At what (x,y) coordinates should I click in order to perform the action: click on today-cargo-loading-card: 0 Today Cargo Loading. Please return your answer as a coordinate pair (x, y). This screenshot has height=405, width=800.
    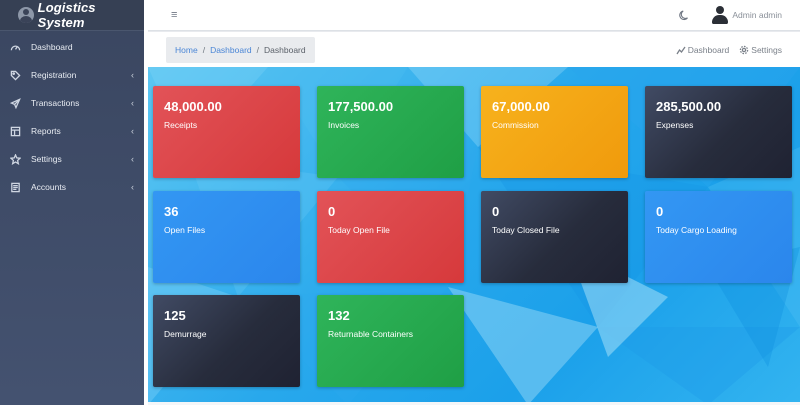
    Looking at the image, I should click on (718, 237).